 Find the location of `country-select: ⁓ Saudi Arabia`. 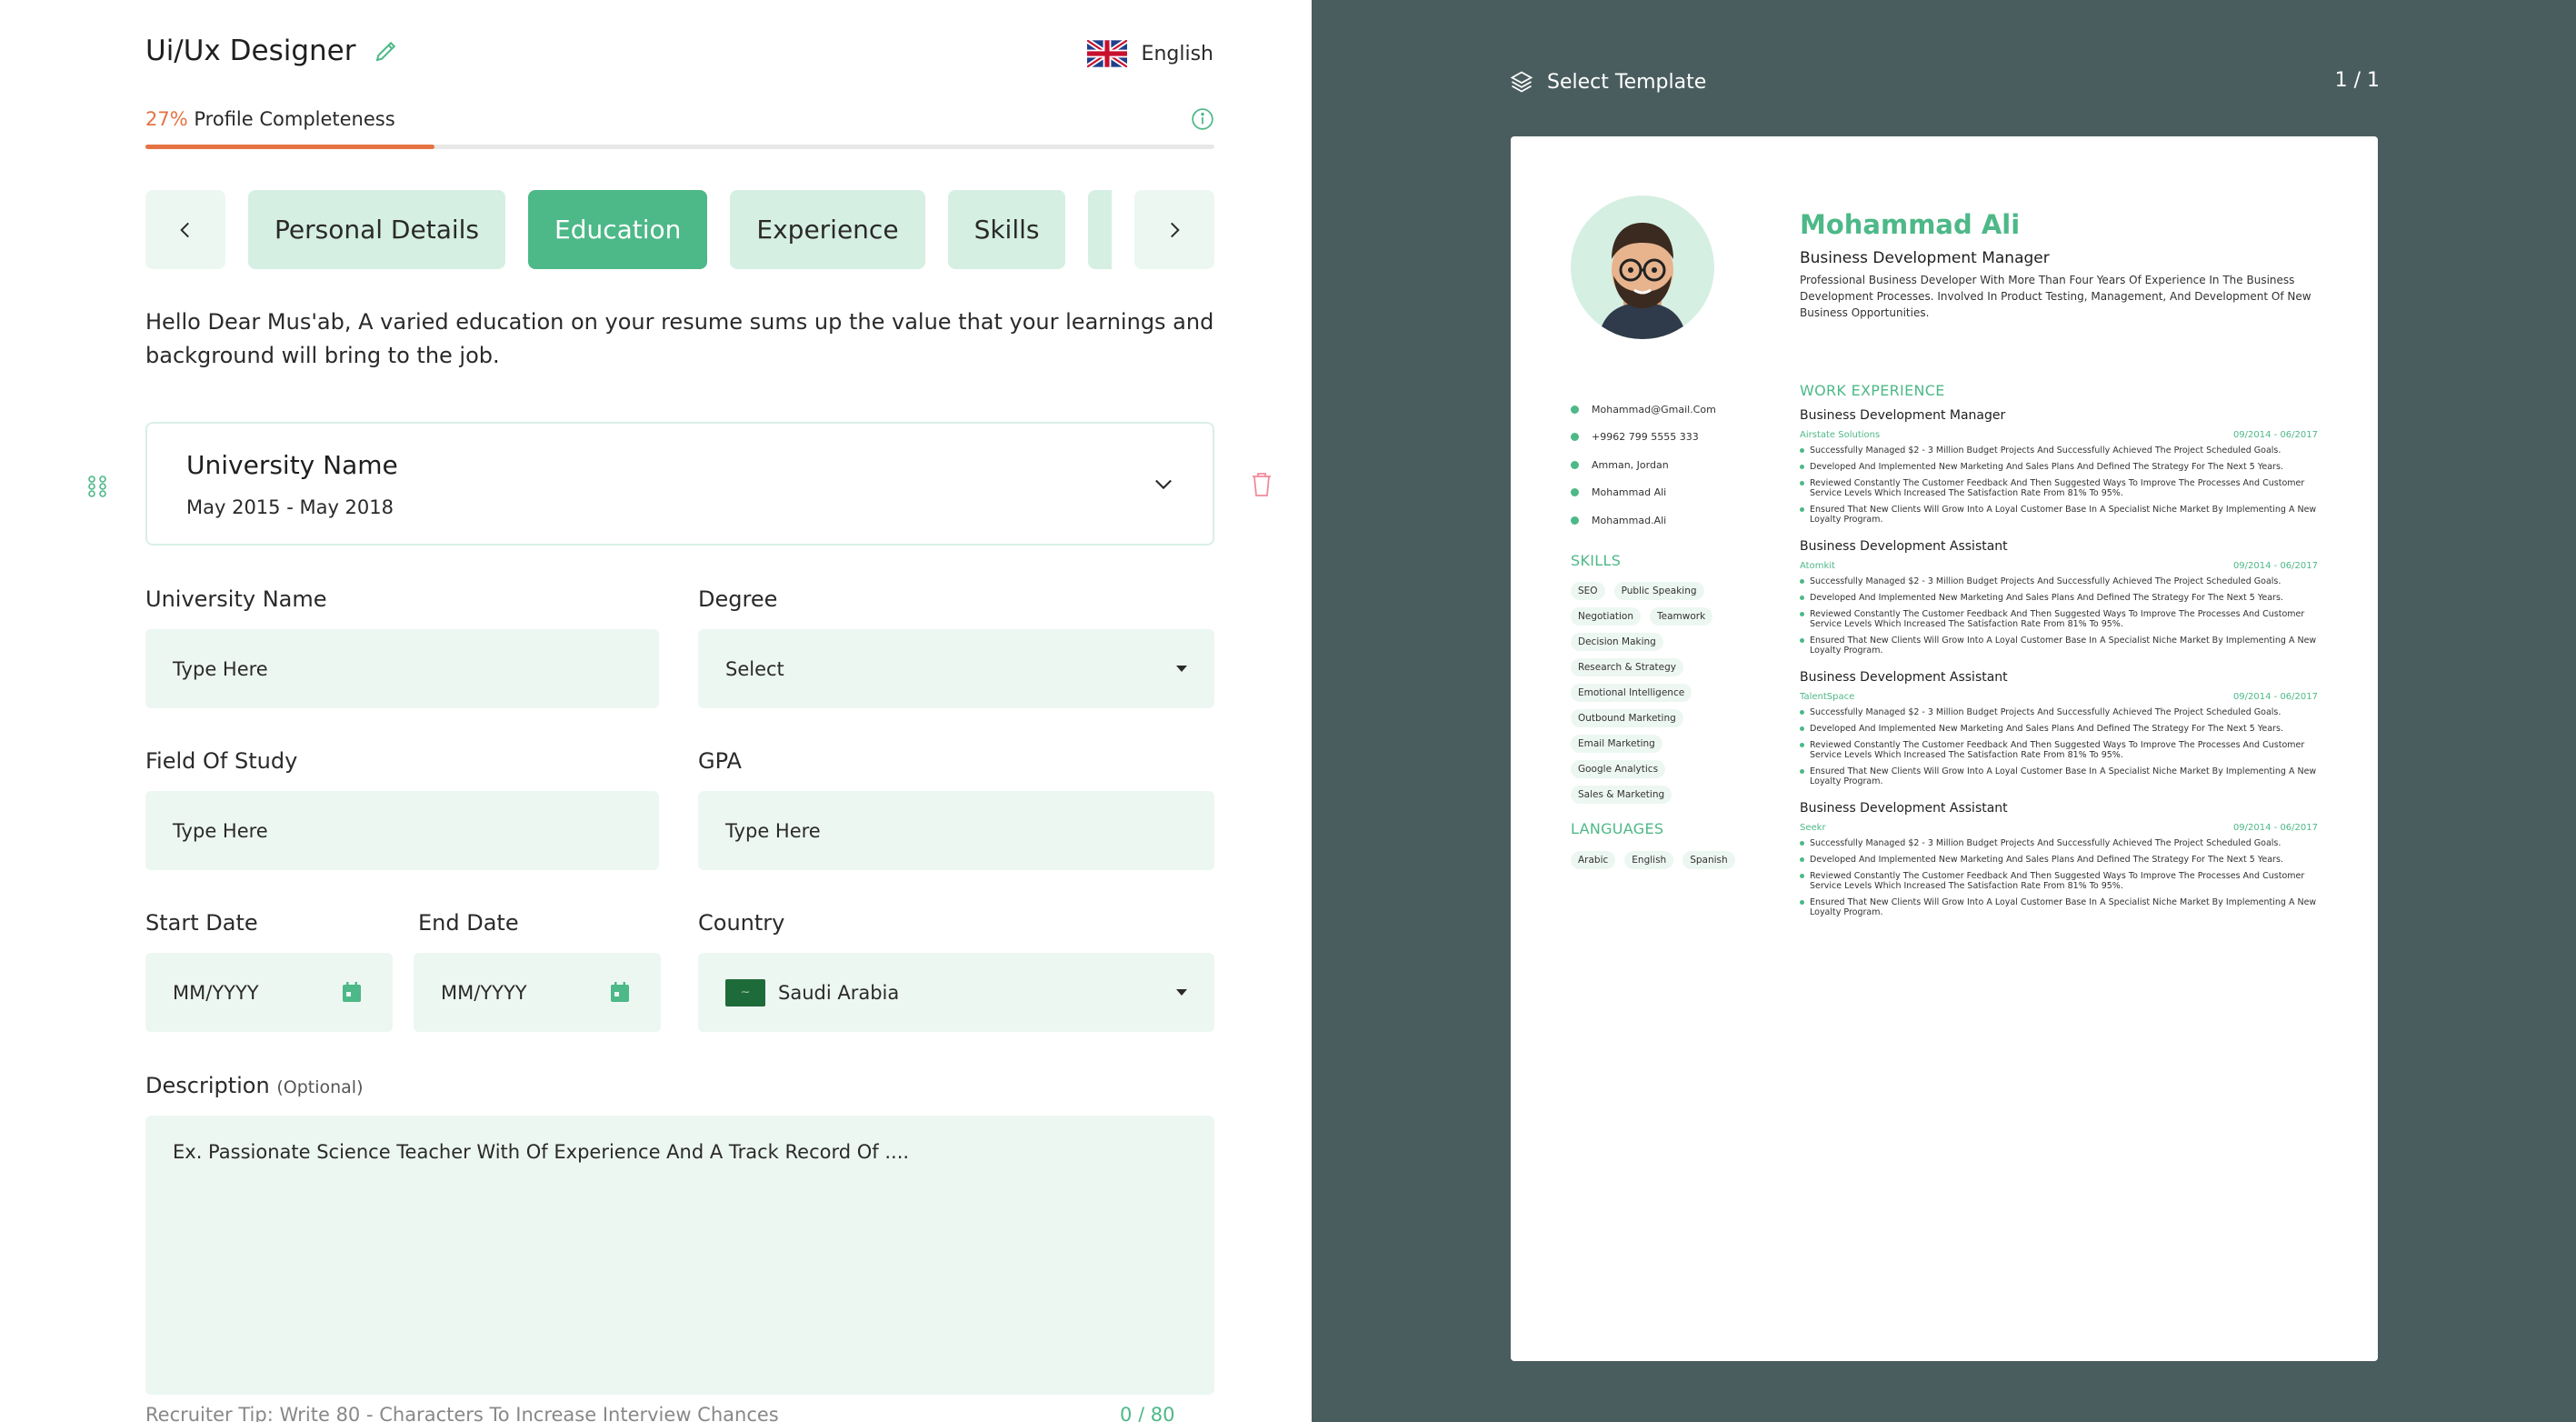

country-select: ⁓ Saudi Arabia is located at coordinates (956, 993).